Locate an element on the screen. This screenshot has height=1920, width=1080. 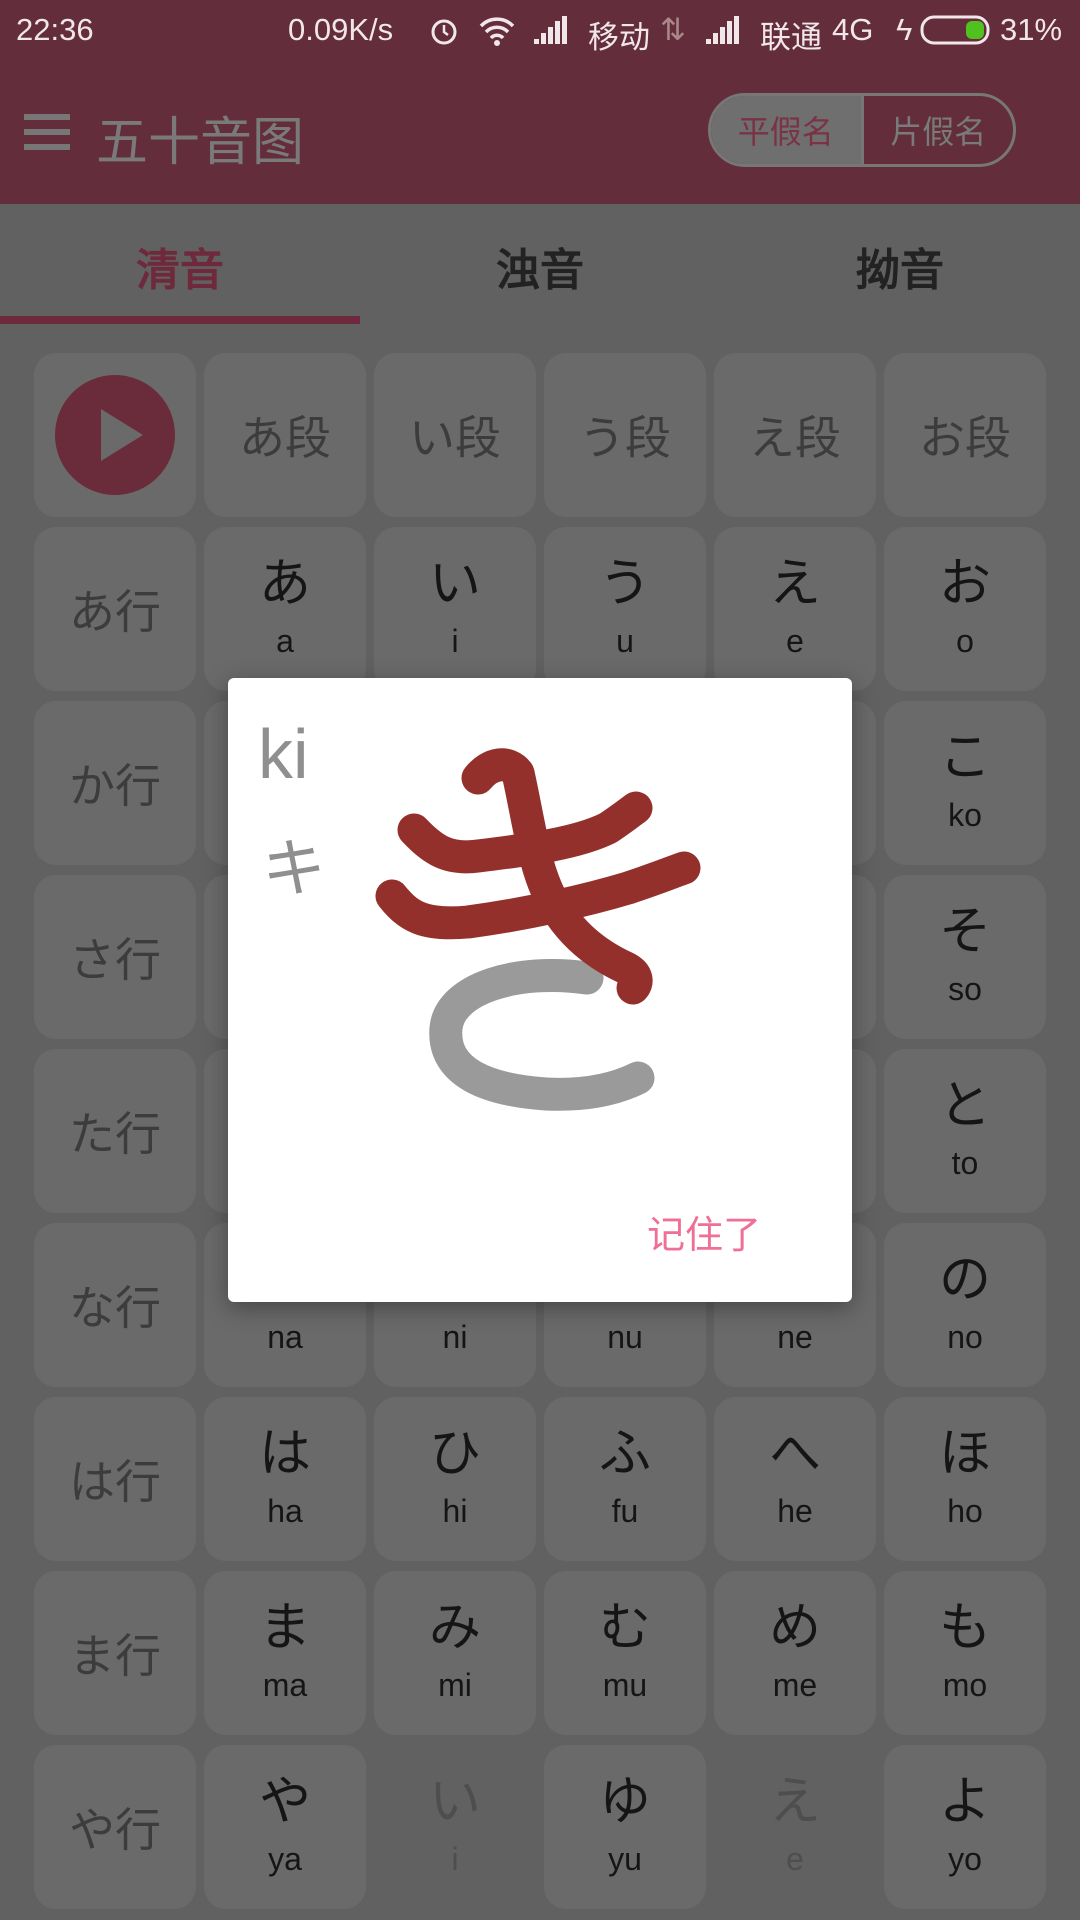
row-header-button: な行 is located at coordinates (115, 1305).